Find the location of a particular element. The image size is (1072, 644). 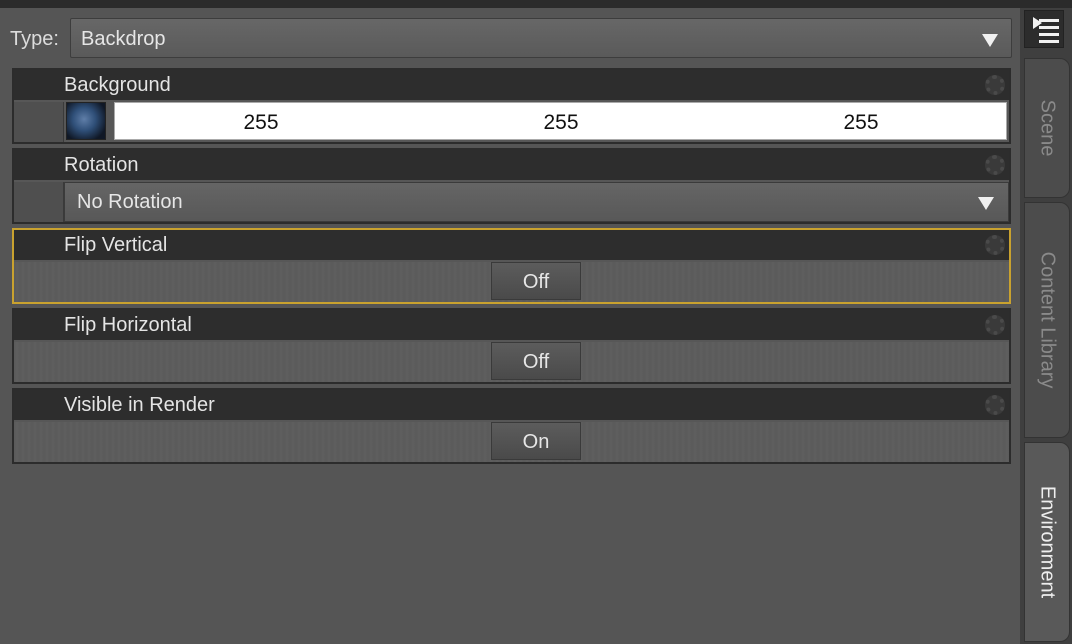

tab-environment: Environment is located at coordinates (1047, 542).